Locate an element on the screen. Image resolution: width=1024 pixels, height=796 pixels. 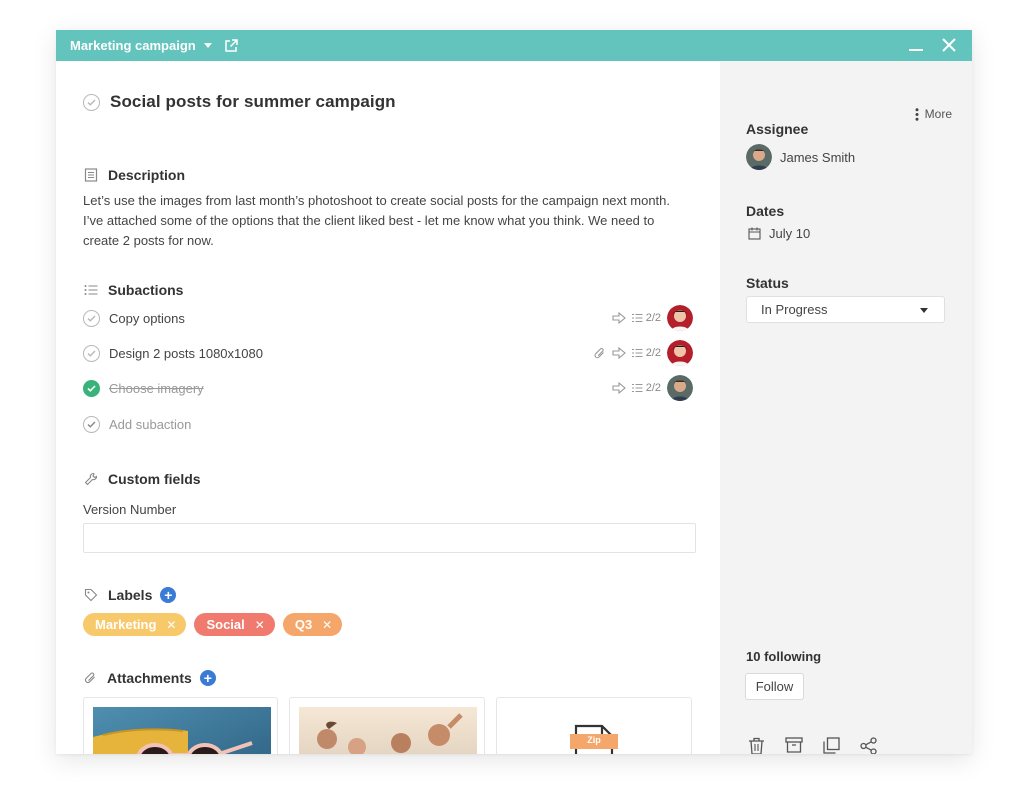
label-chip: Marketing ✕ is located at coordinates (135, 624).